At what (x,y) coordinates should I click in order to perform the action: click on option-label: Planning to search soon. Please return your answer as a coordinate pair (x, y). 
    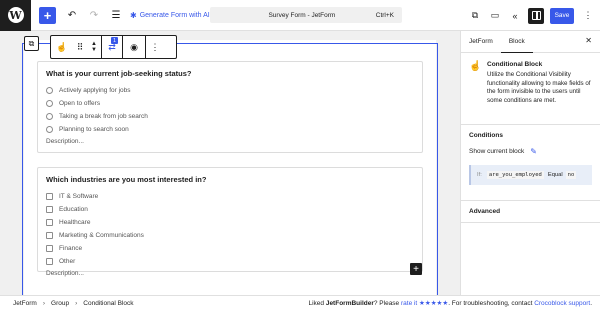
    Looking at the image, I should click on (94, 129).